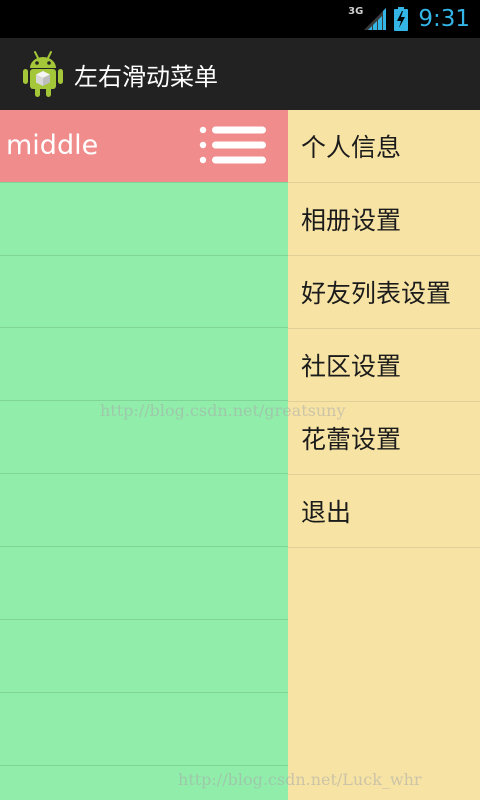 The width and height of the screenshot is (480, 800). Describe the element at coordinates (240, 19) in the screenshot. I see `status-bar: 3G 9:31` at that location.